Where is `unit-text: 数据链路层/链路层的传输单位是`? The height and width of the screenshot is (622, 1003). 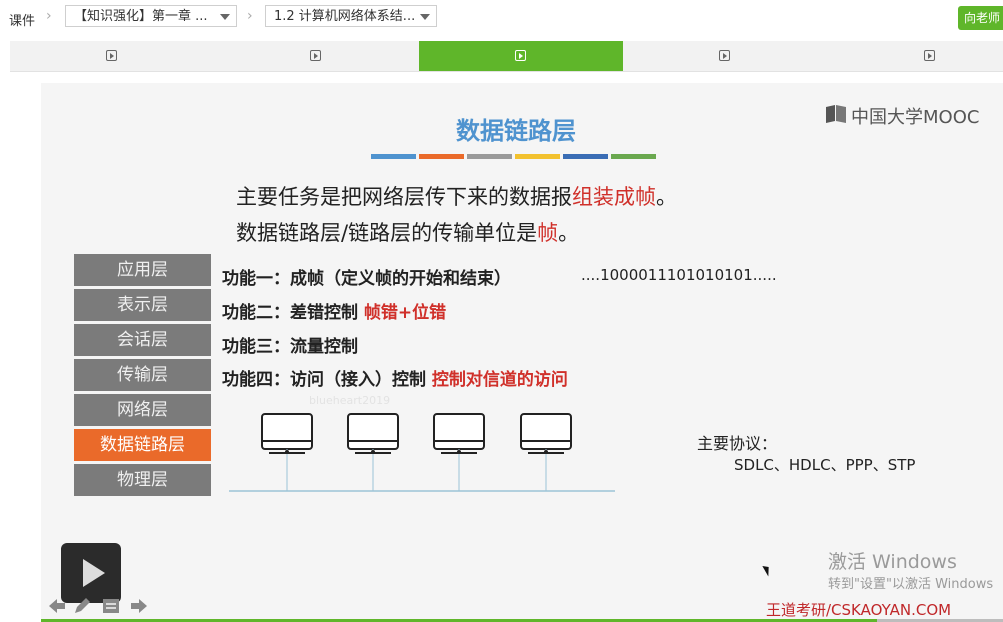 unit-text: 数据链路层/链路层的传输单位是 is located at coordinates (387, 233).